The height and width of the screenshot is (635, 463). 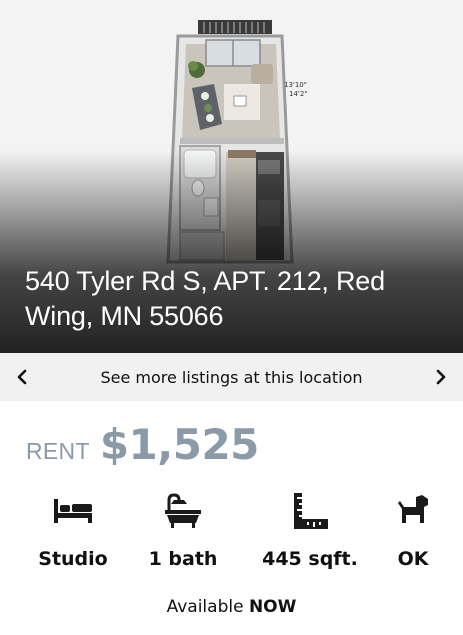 I want to click on feature-square-feet: 445 sqft., so click(x=310, y=530).